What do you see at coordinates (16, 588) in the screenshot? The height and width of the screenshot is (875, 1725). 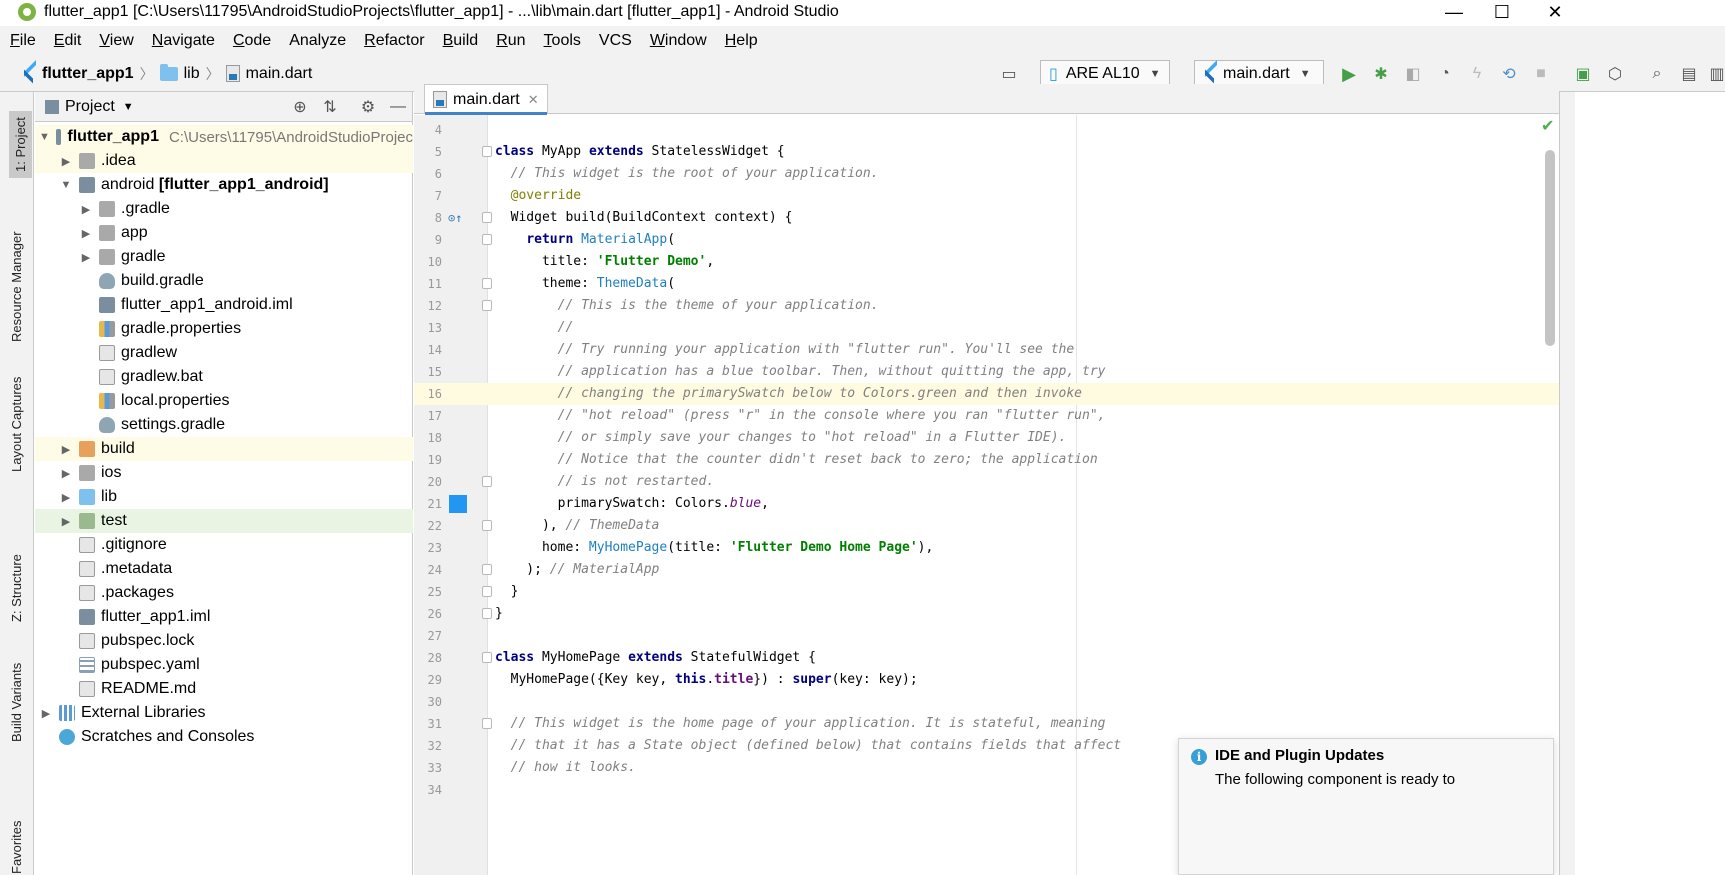 I see `tool-tab-structure: Z: Structure` at bounding box center [16, 588].